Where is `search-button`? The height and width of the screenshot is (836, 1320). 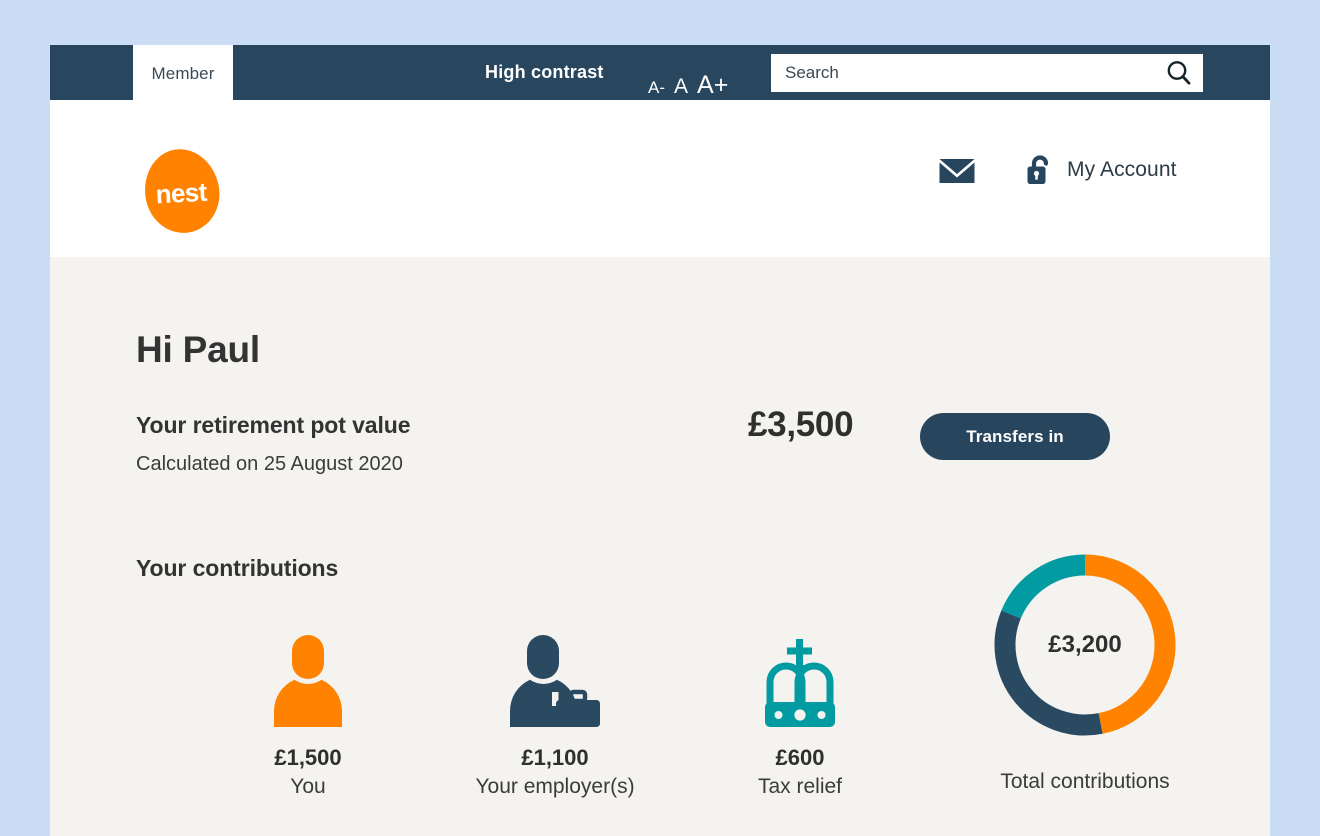
search-button is located at coordinates (1179, 73).